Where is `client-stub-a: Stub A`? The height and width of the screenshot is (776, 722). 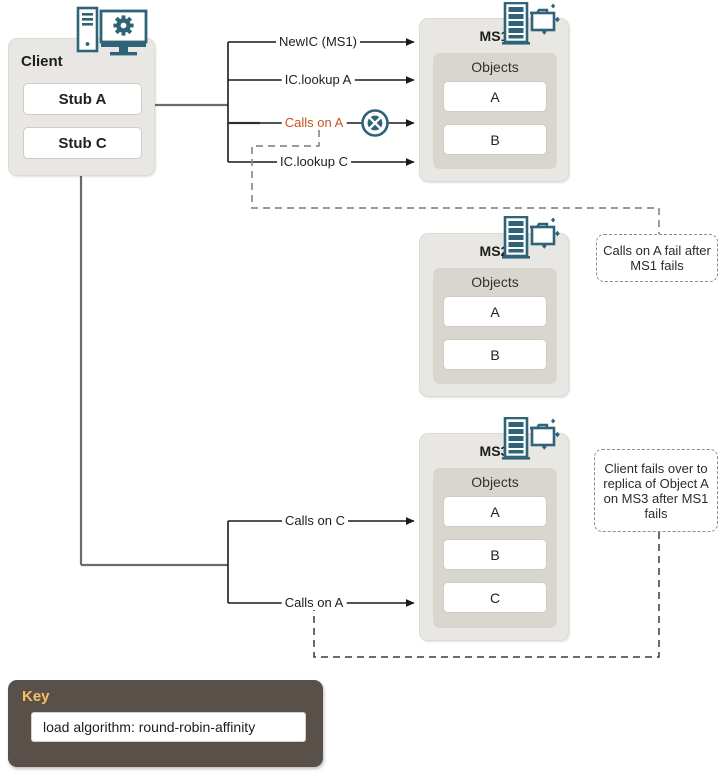 client-stub-a: Stub A is located at coordinates (82, 99).